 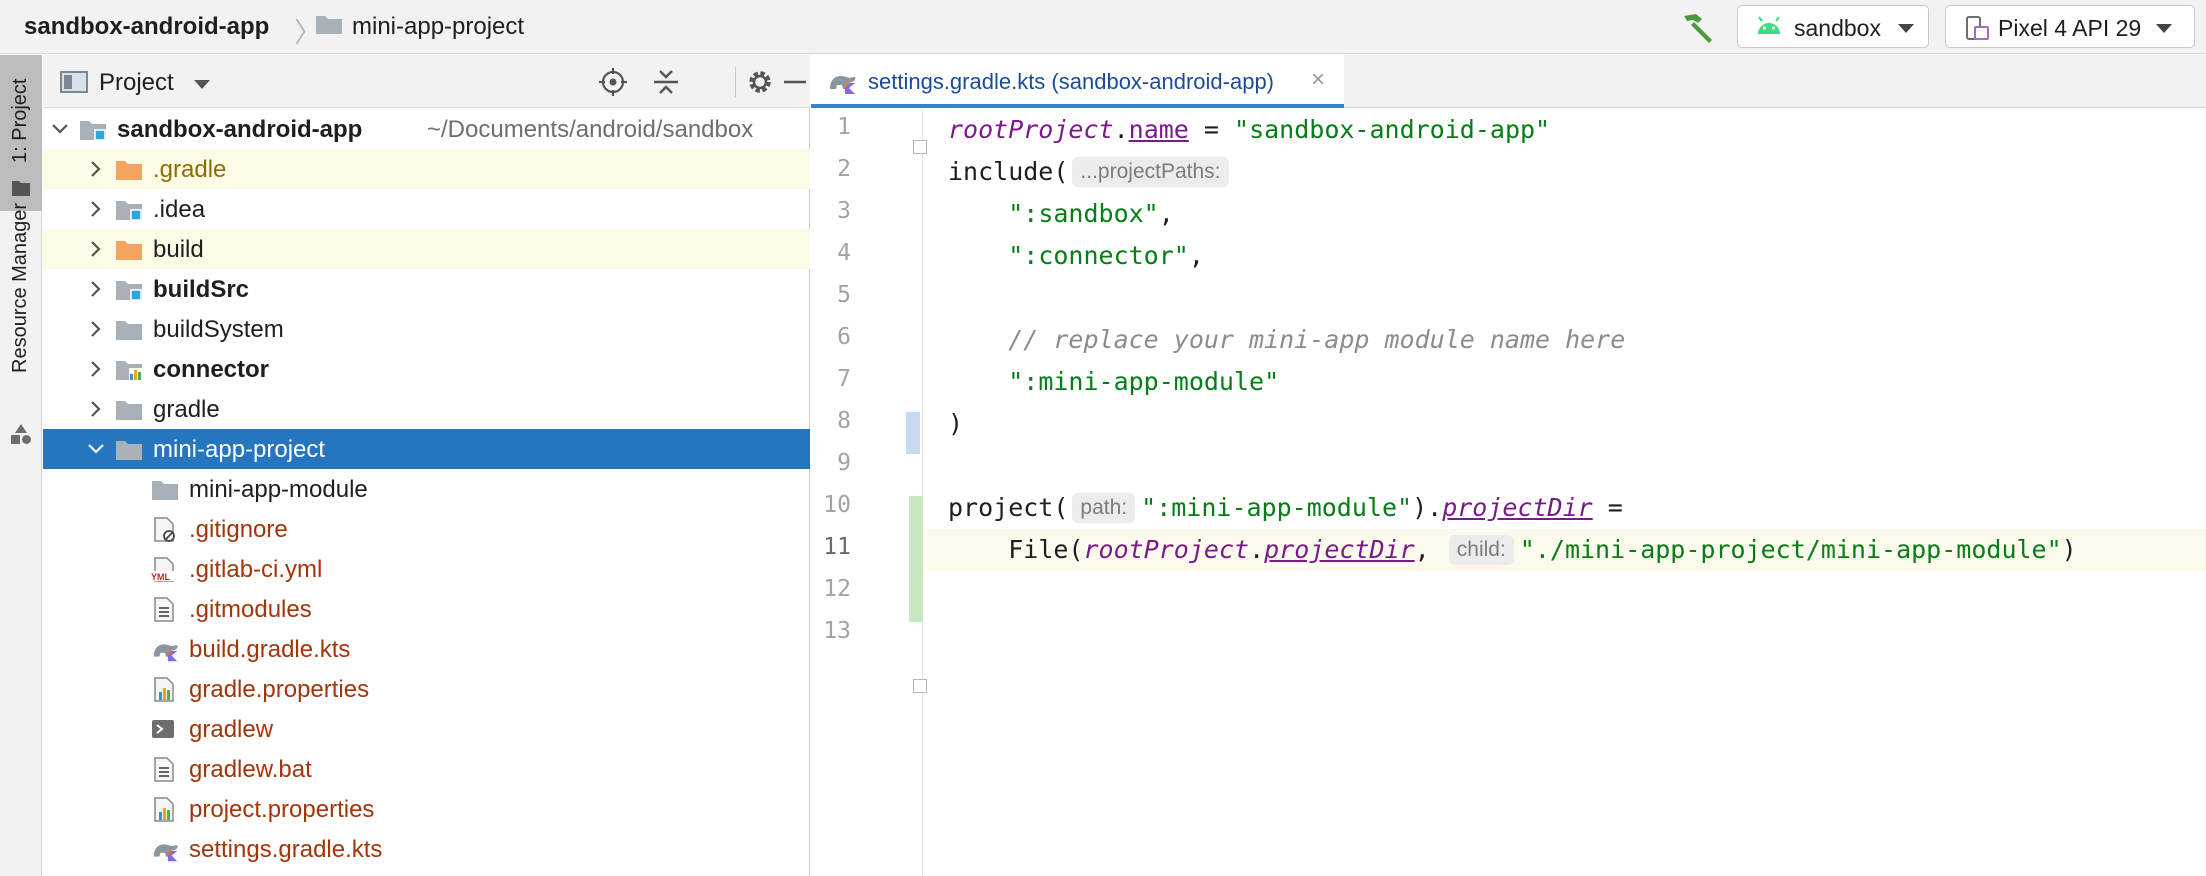 What do you see at coordinates (795, 82) in the screenshot?
I see `hide-panel-icon` at bounding box center [795, 82].